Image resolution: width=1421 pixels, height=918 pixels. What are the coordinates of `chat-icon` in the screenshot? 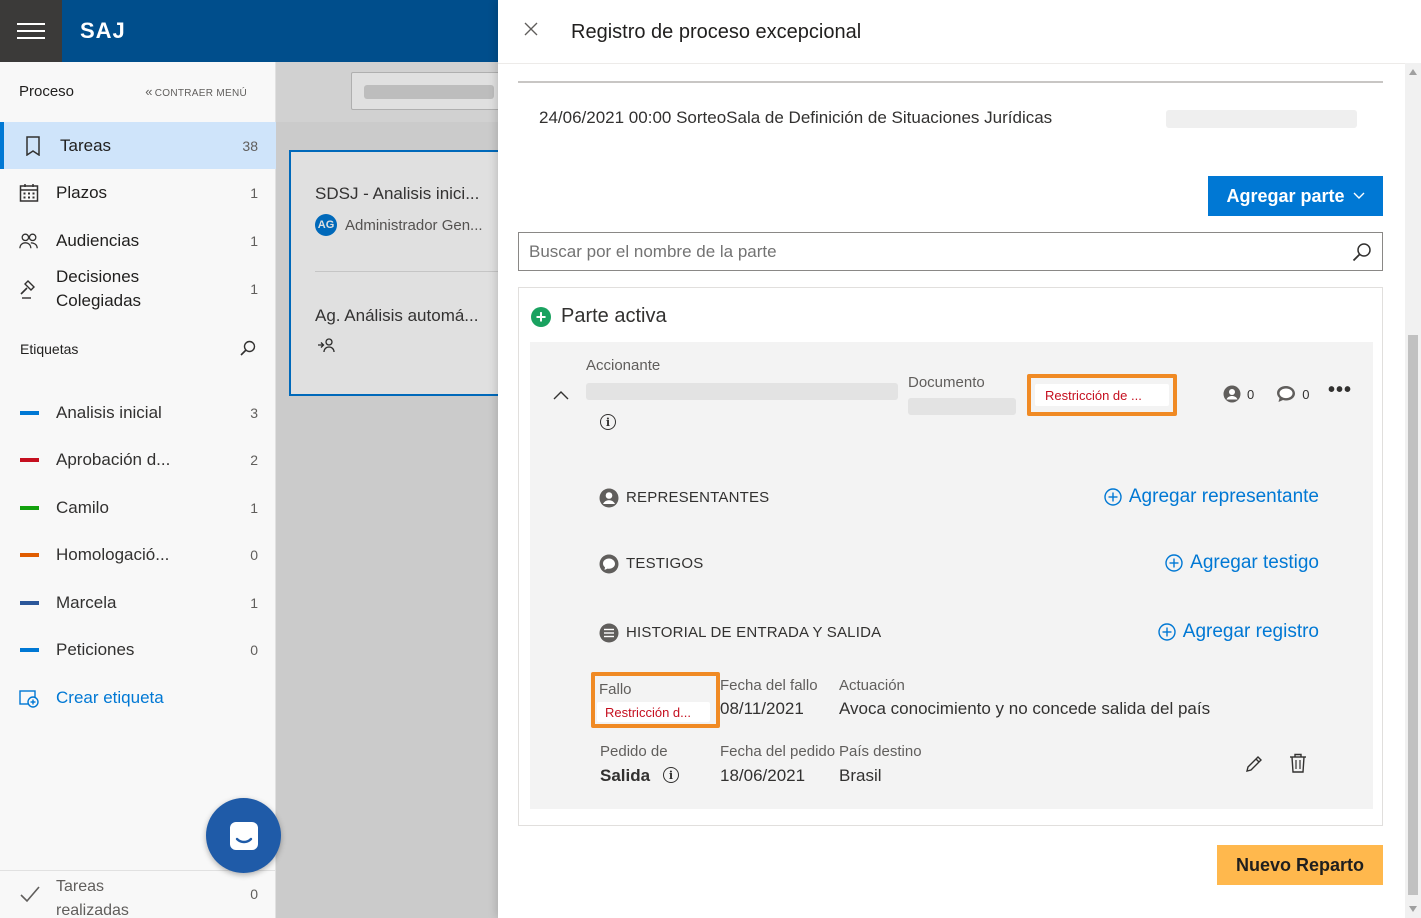 It's located at (243, 835).